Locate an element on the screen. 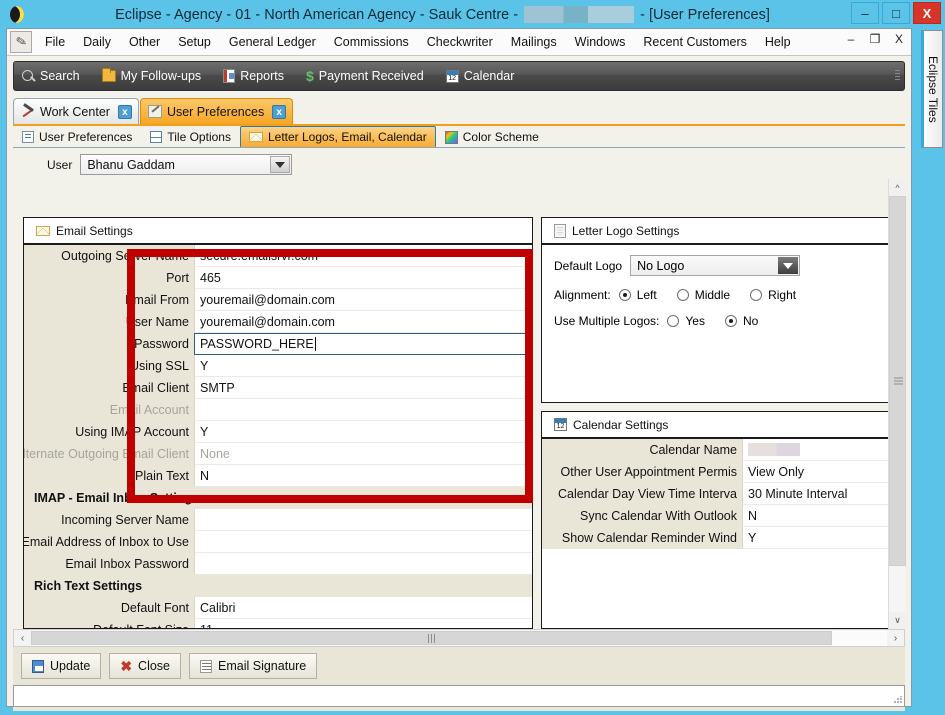 The width and height of the screenshot is (945, 715). table-row-password: Password PASSWORD_HERE is located at coordinates (278, 344).